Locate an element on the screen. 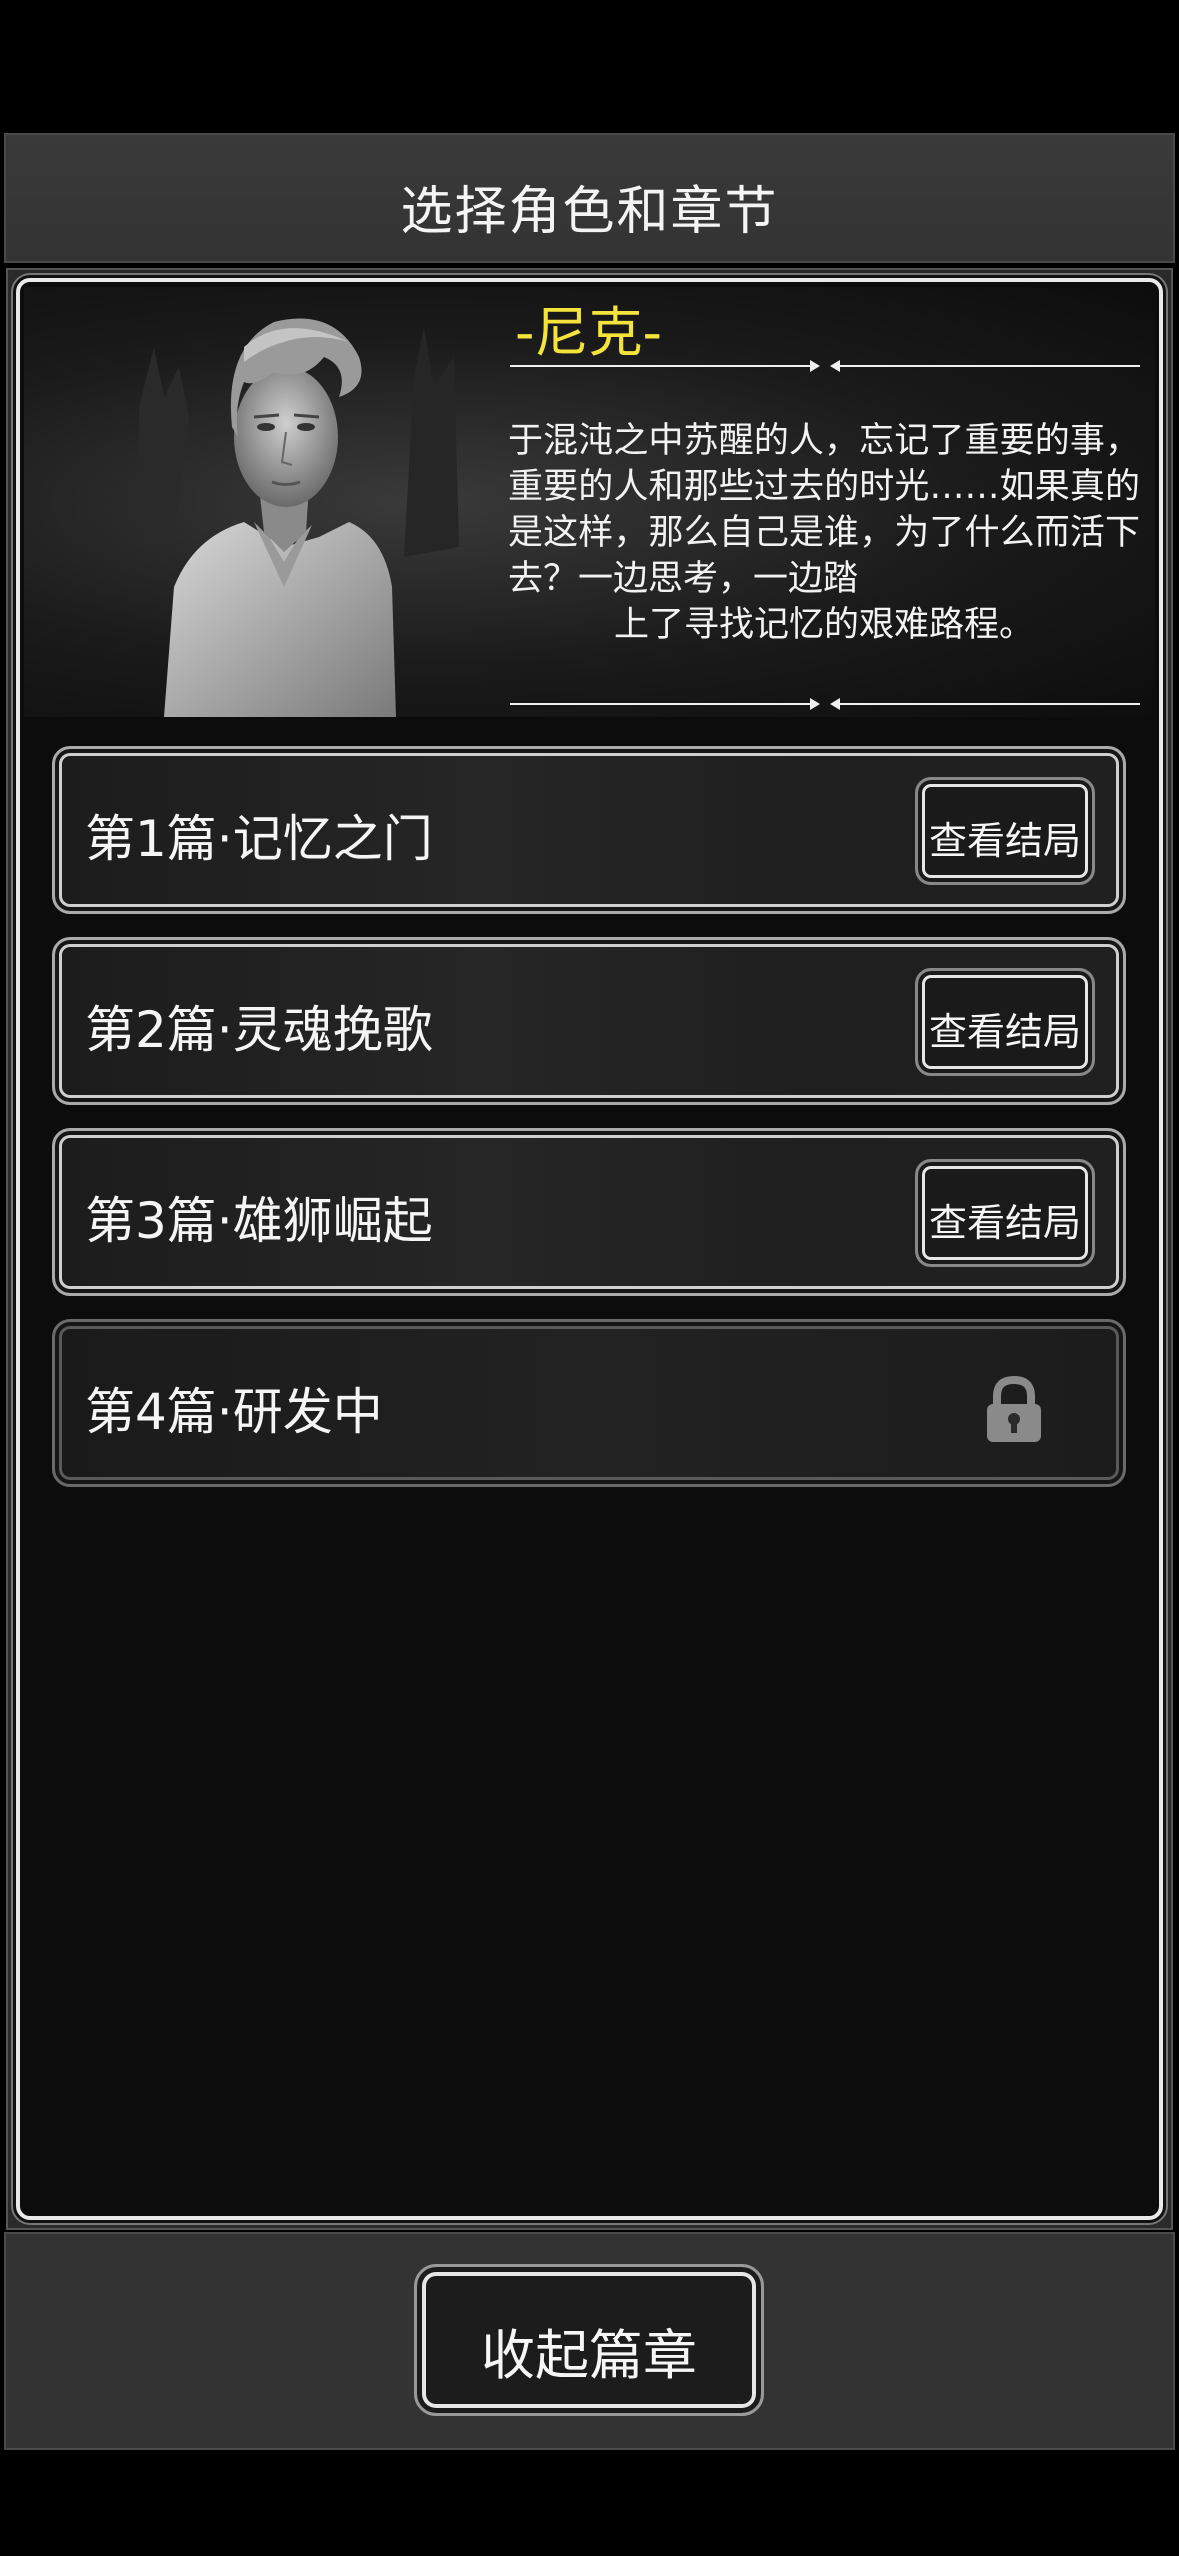 This screenshot has height=2556, width=1179. character-description-last: 上了寻找记忆的艰难路程。 is located at coordinates (823, 625).